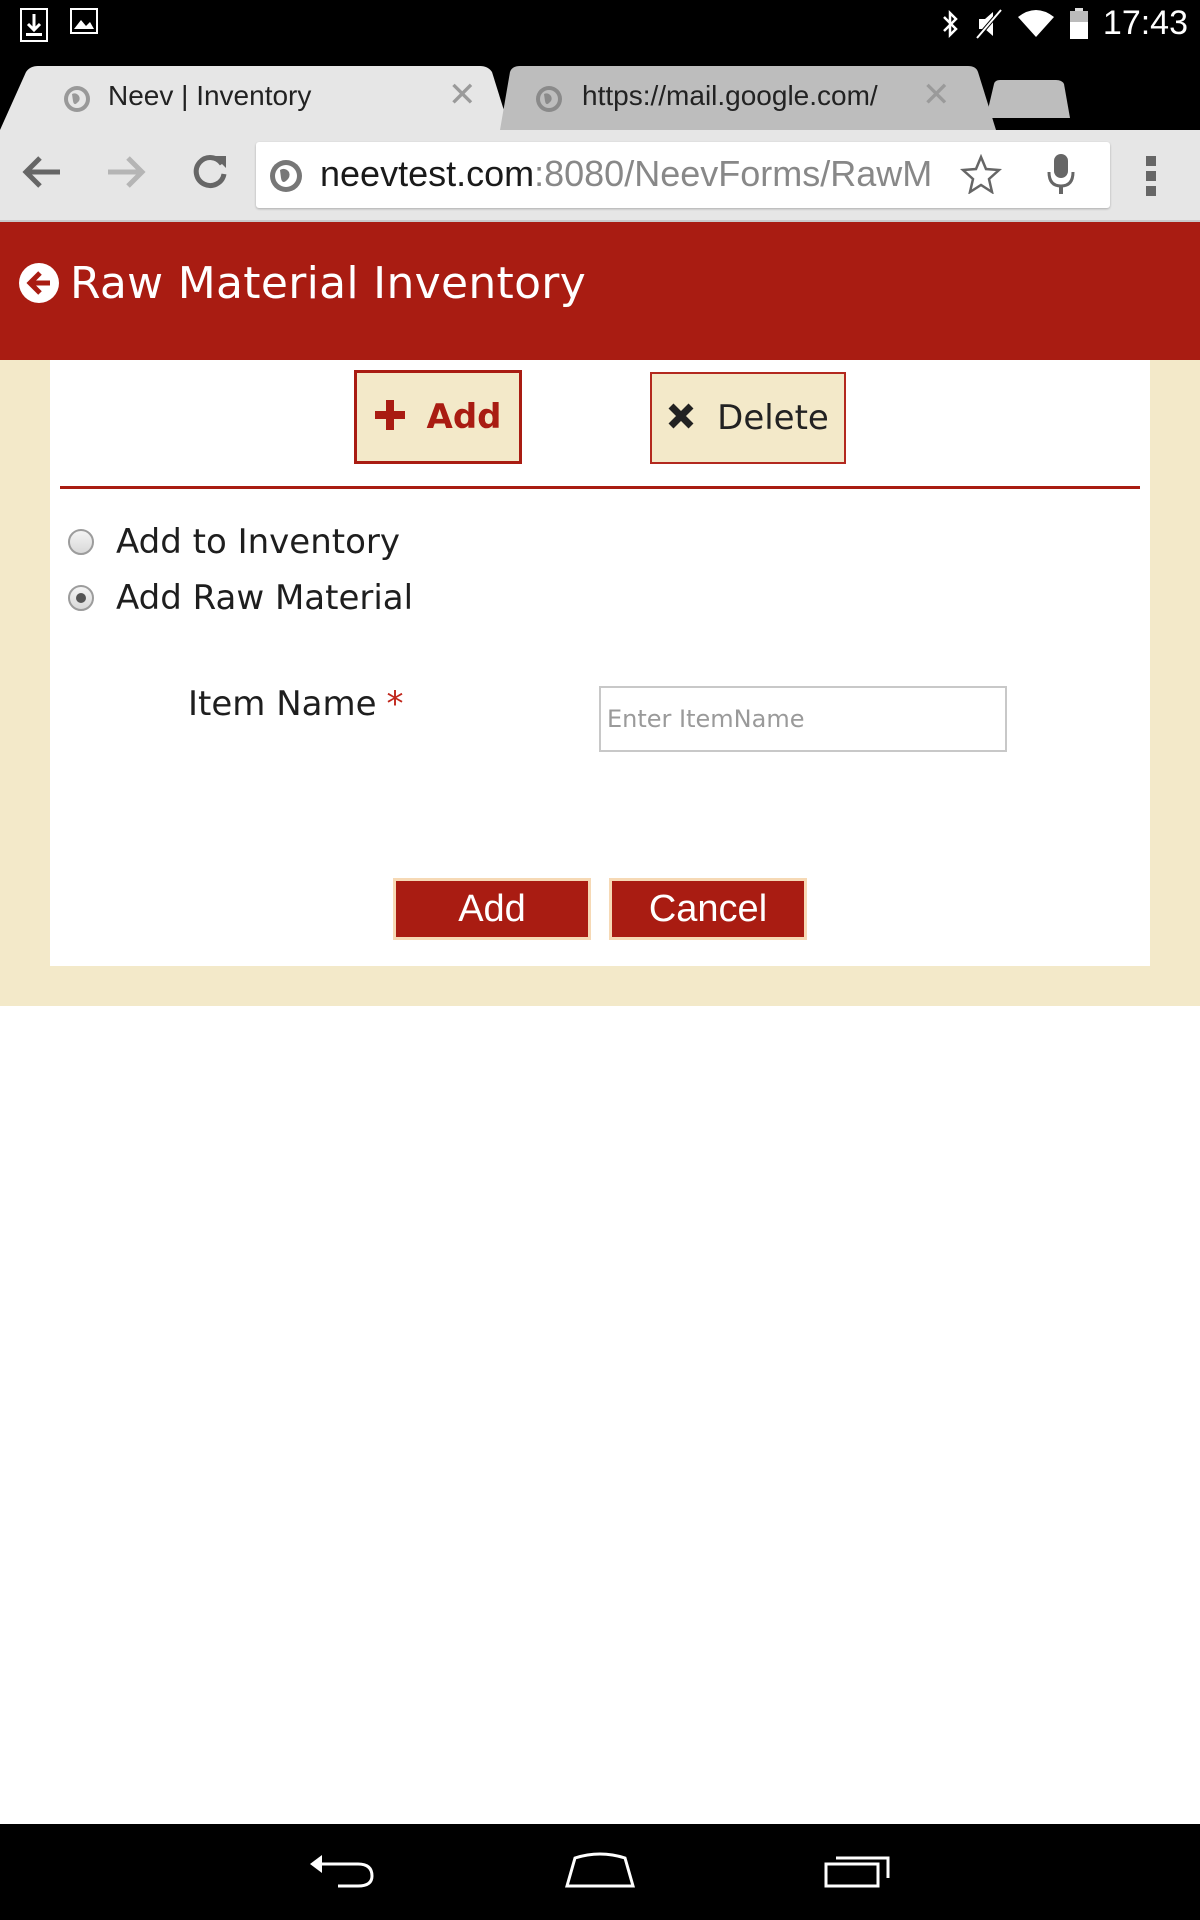  What do you see at coordinates (600, 487) in the screenshot?
I see `section-divider` at bounding box center [600, 487].